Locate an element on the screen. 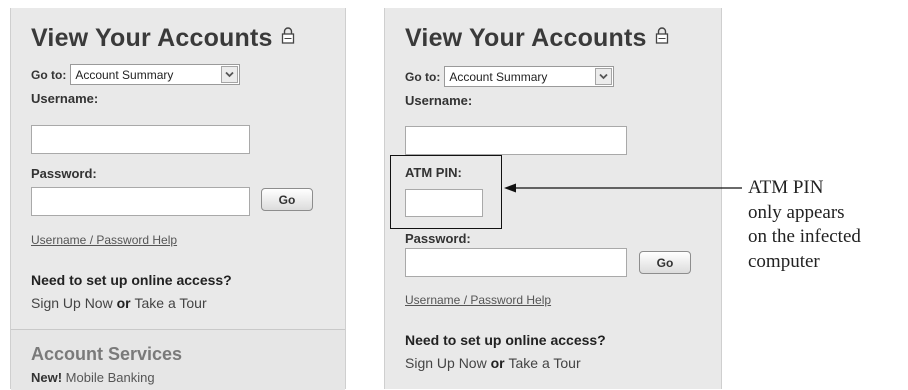 The image size is (908, 390). panel-title: View Your Accounts is located at coordinates (163, 38).